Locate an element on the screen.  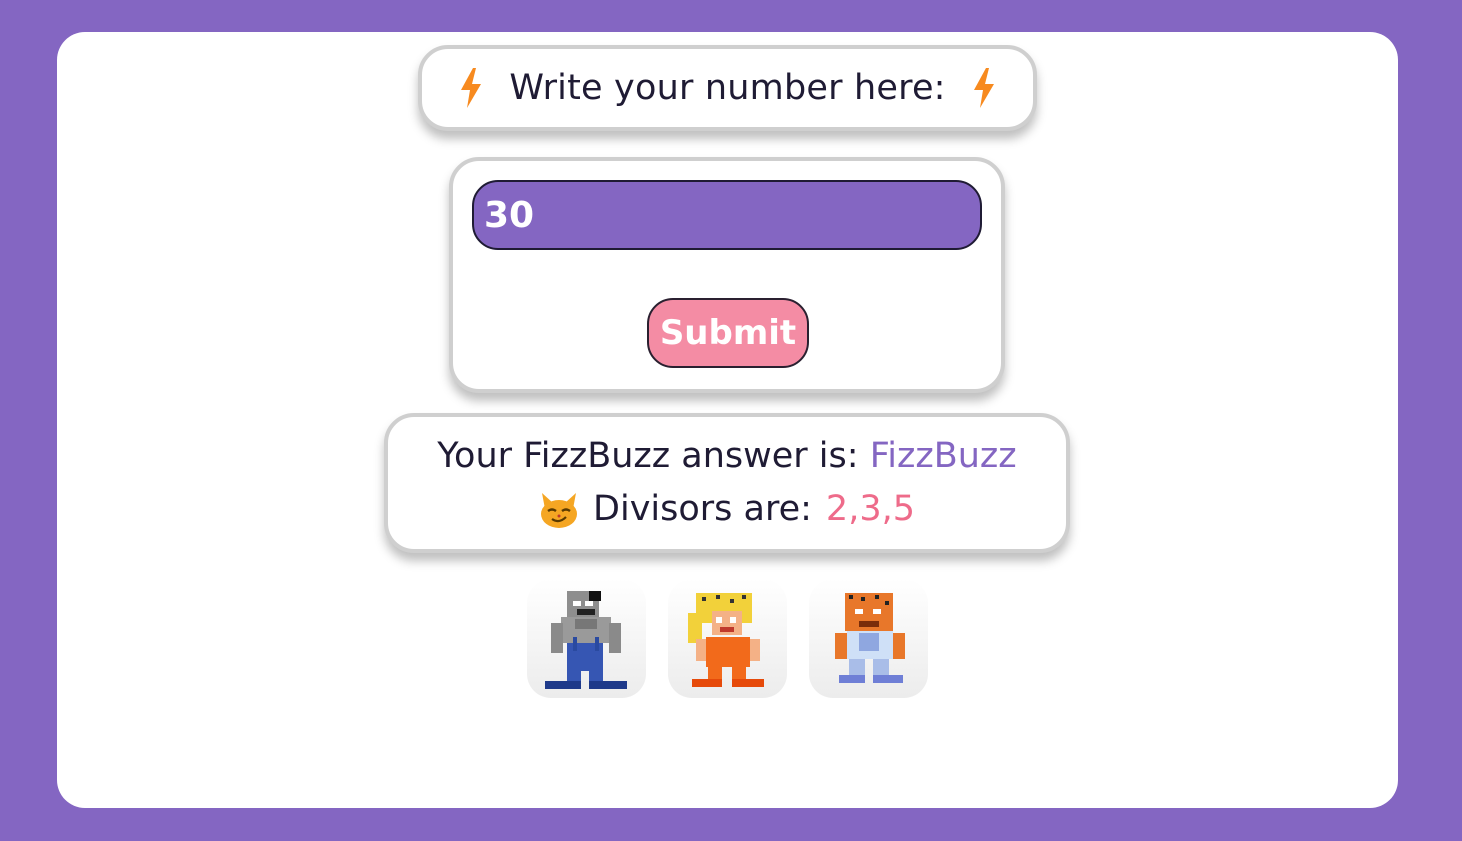
divisors-line: Divisors are: 2,3,5 is located at coordinates (727, 509).